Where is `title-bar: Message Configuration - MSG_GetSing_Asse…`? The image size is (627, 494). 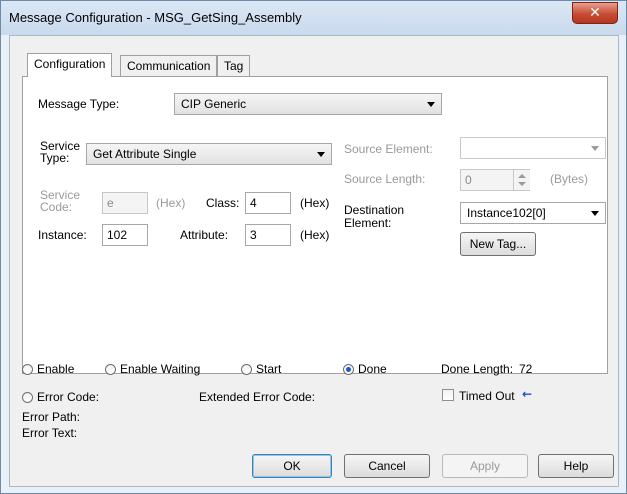
title-bar: Message Configuration - MSG_GetSing_Asse… is located at coordinates (313, 18).